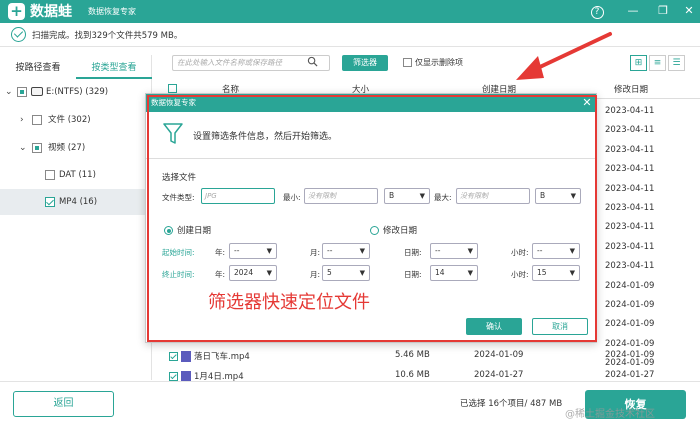 The width and height of the screenshot is (700, 427). I want to click on created-date-label: 创建日期, so click(194, 231).